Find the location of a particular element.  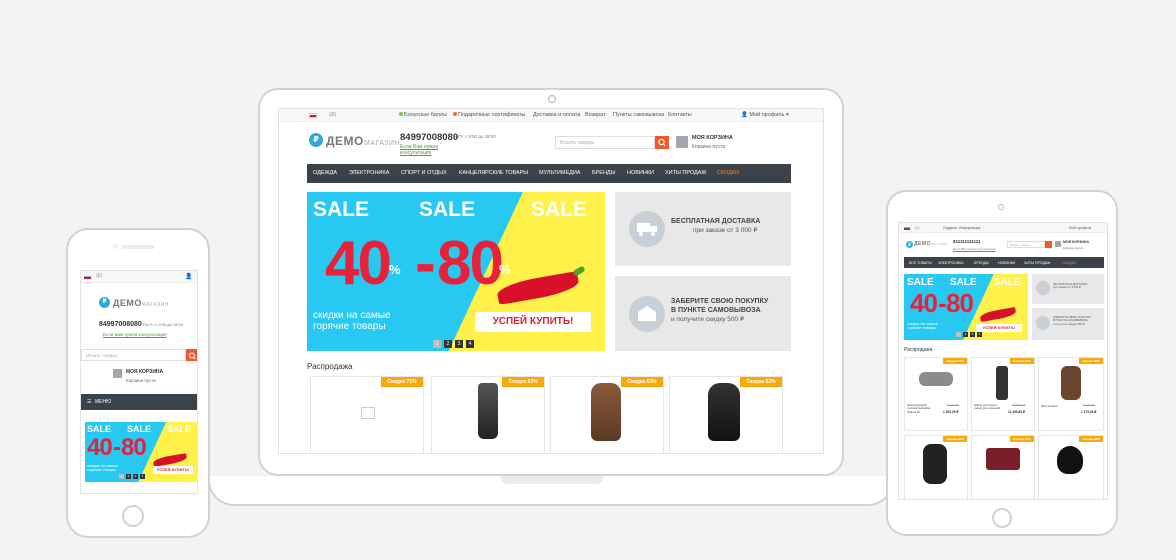

link-bonus: Бонусные баллы is located at coordinates (423, 115).